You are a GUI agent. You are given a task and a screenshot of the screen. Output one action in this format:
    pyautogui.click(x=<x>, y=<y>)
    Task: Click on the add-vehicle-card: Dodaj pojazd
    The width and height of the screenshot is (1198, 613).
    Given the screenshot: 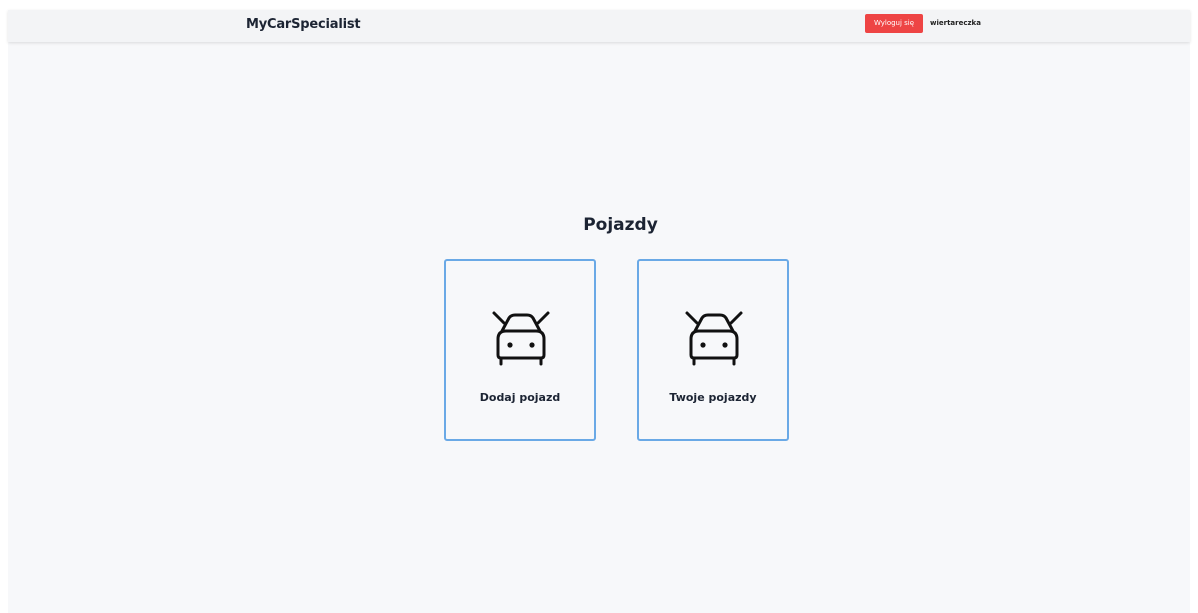 What is the action you would take?
    pyautogui.click(x=520, y=350)
    